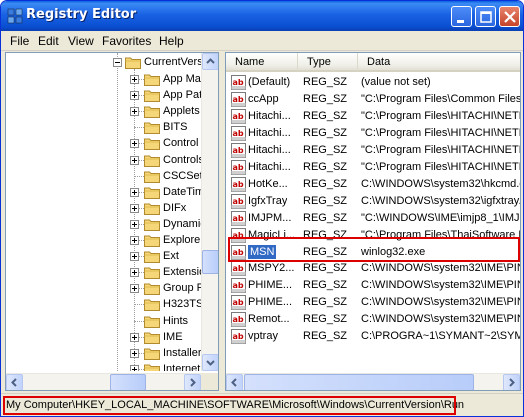  What do you see at coordinates (373, 82) in the screenshot?
I see `list-row: ab (Default) REG_SZ (value not set)` at bounding box center [373, 82].